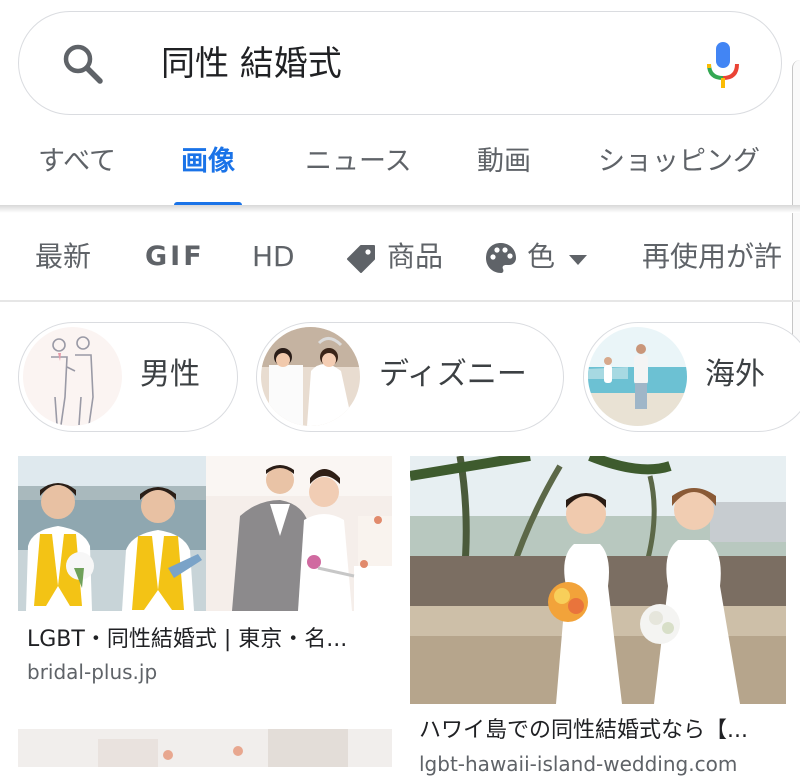 This screenshot has height=778, width=800. I want to click on chip-label: ディズニー, so click(453, 374).